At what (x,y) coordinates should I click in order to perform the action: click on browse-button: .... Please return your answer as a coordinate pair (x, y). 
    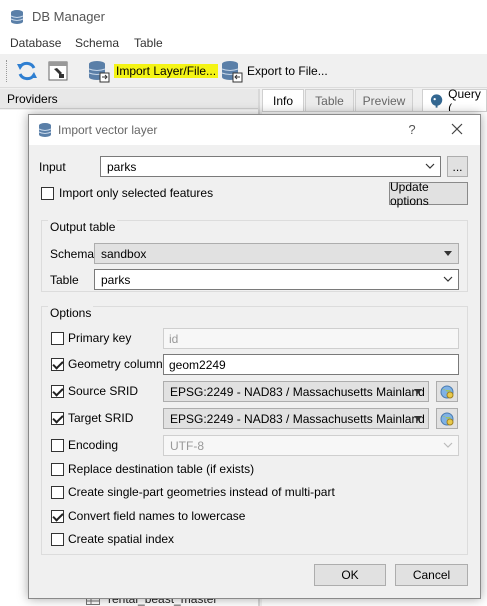
    Looking at the image, I should click on (457, 166).